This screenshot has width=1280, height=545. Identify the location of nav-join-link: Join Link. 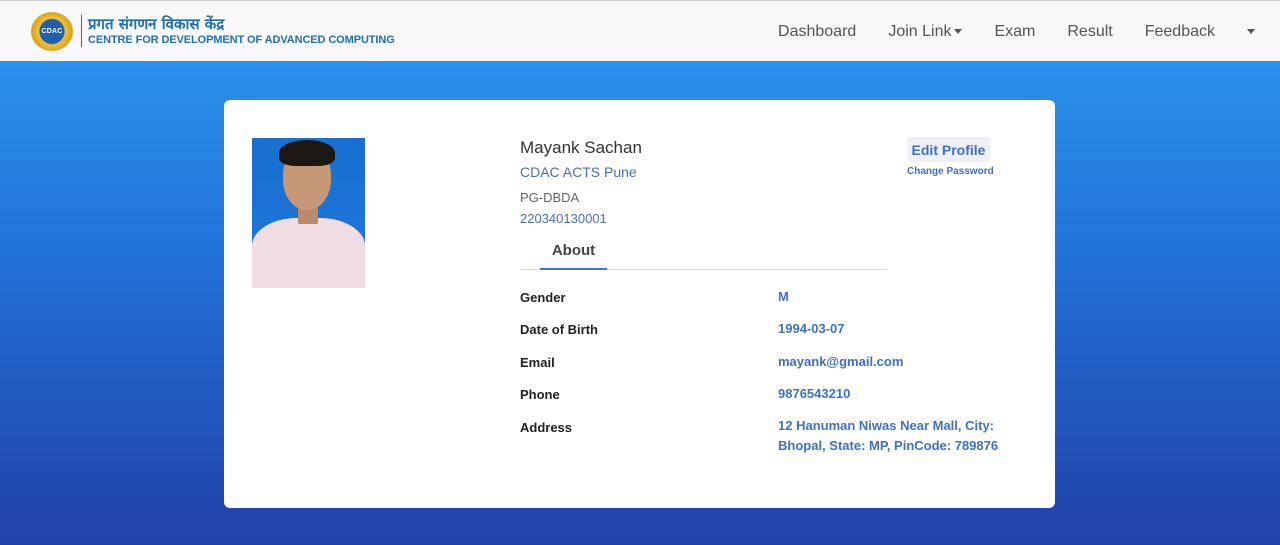
(925, 31).